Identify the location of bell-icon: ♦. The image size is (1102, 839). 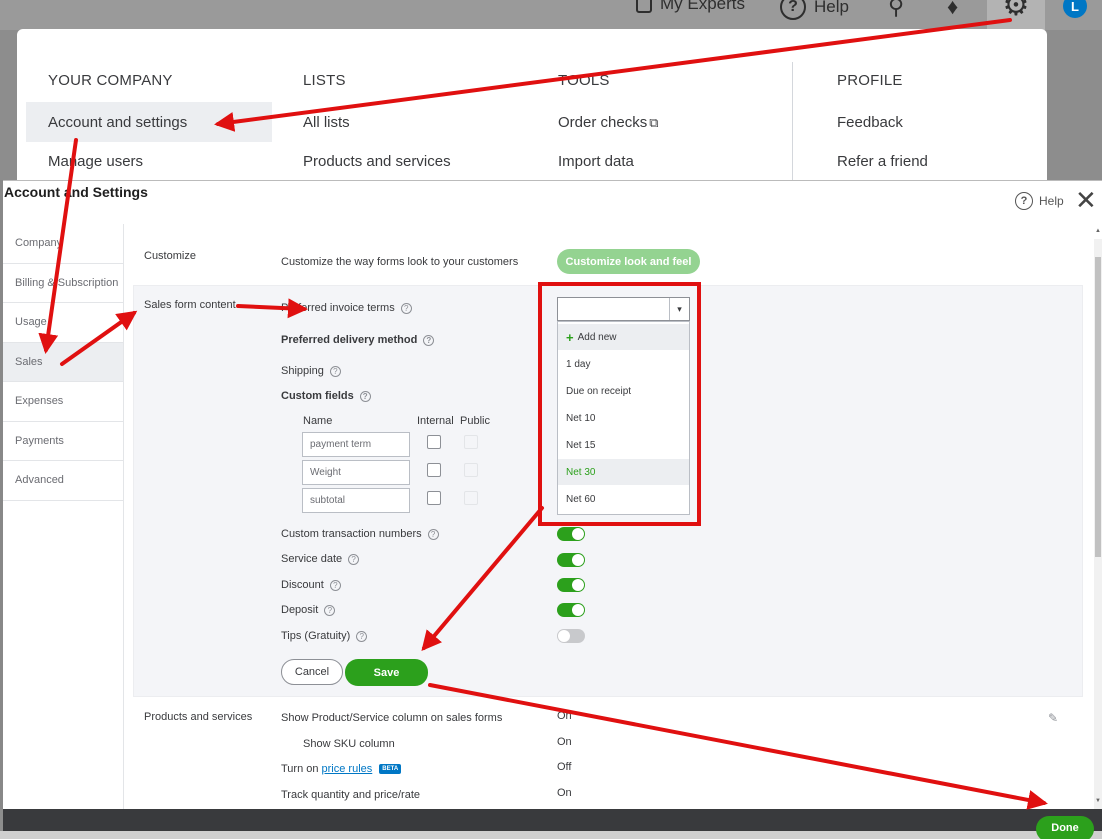
(953, 9).